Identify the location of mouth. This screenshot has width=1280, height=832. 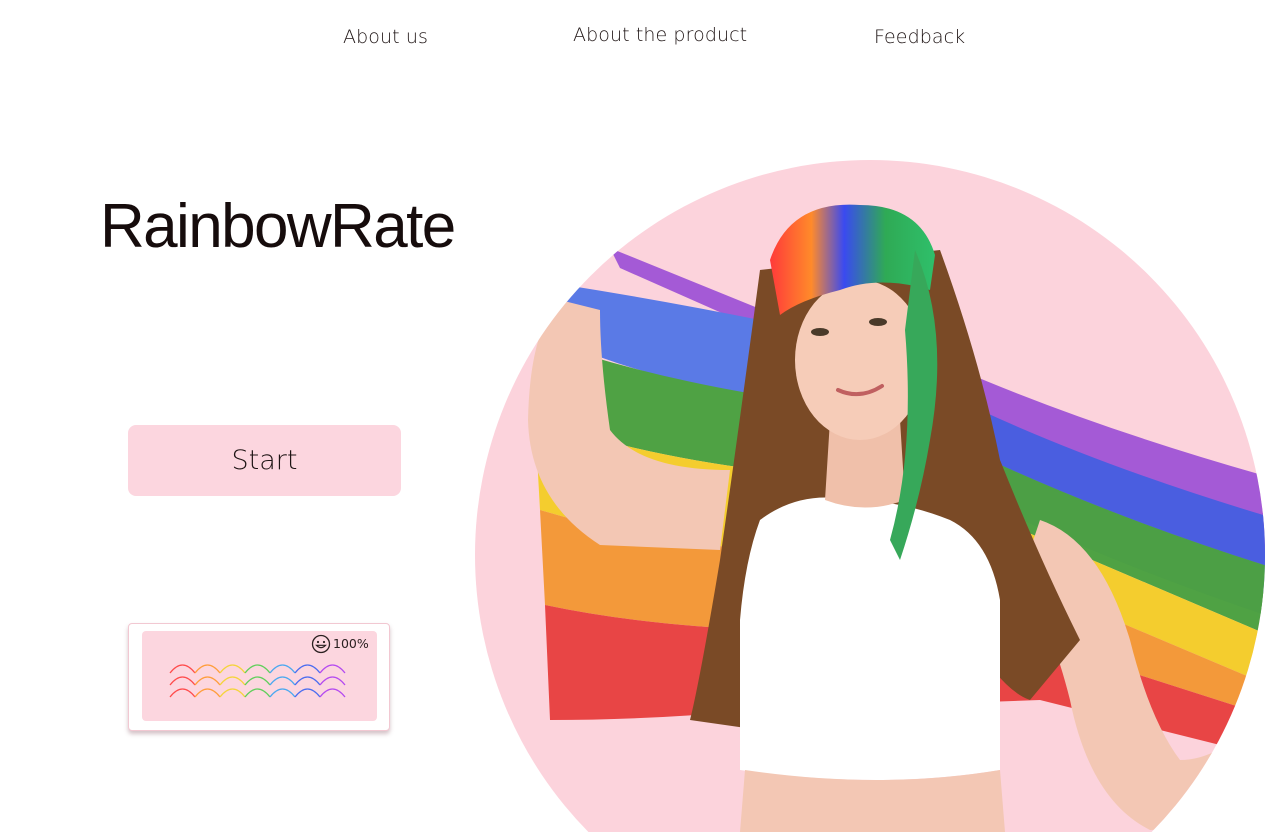
(860, 390).